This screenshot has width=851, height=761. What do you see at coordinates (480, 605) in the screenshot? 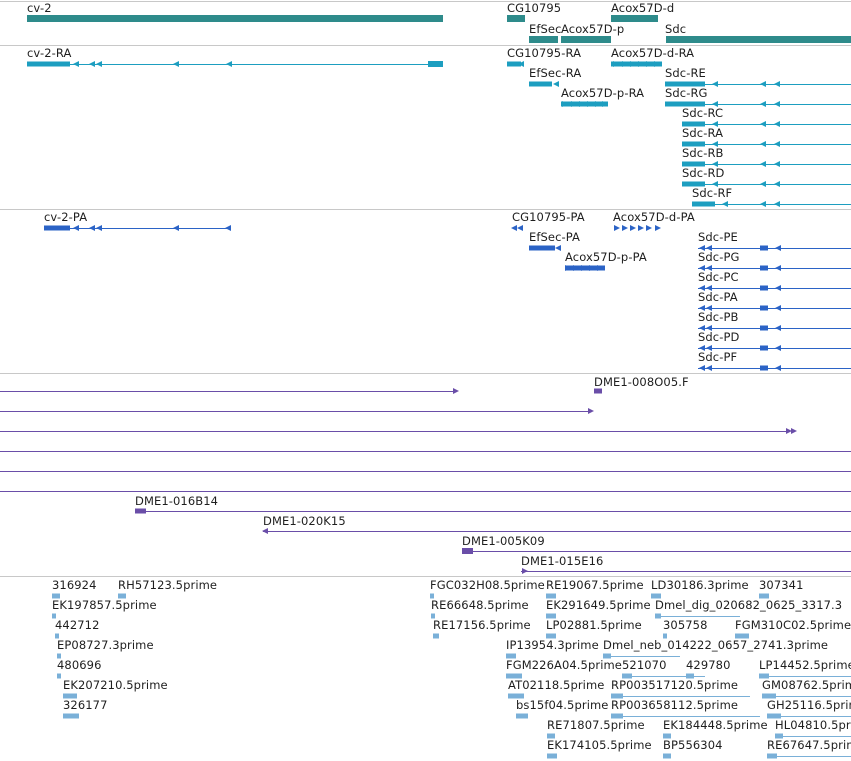
I see `est-label: RE66648.5prime` at bounding box center [480, 605].